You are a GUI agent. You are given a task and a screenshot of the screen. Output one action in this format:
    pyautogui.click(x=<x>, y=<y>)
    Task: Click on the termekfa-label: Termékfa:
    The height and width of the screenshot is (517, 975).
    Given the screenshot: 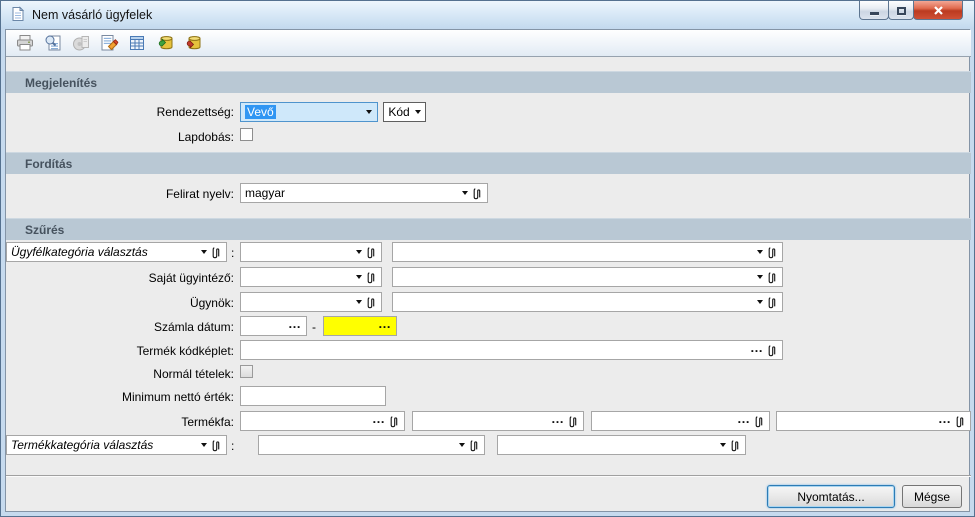 What is the action you would take?
    pyautogui.click(x=207, y=422)
    